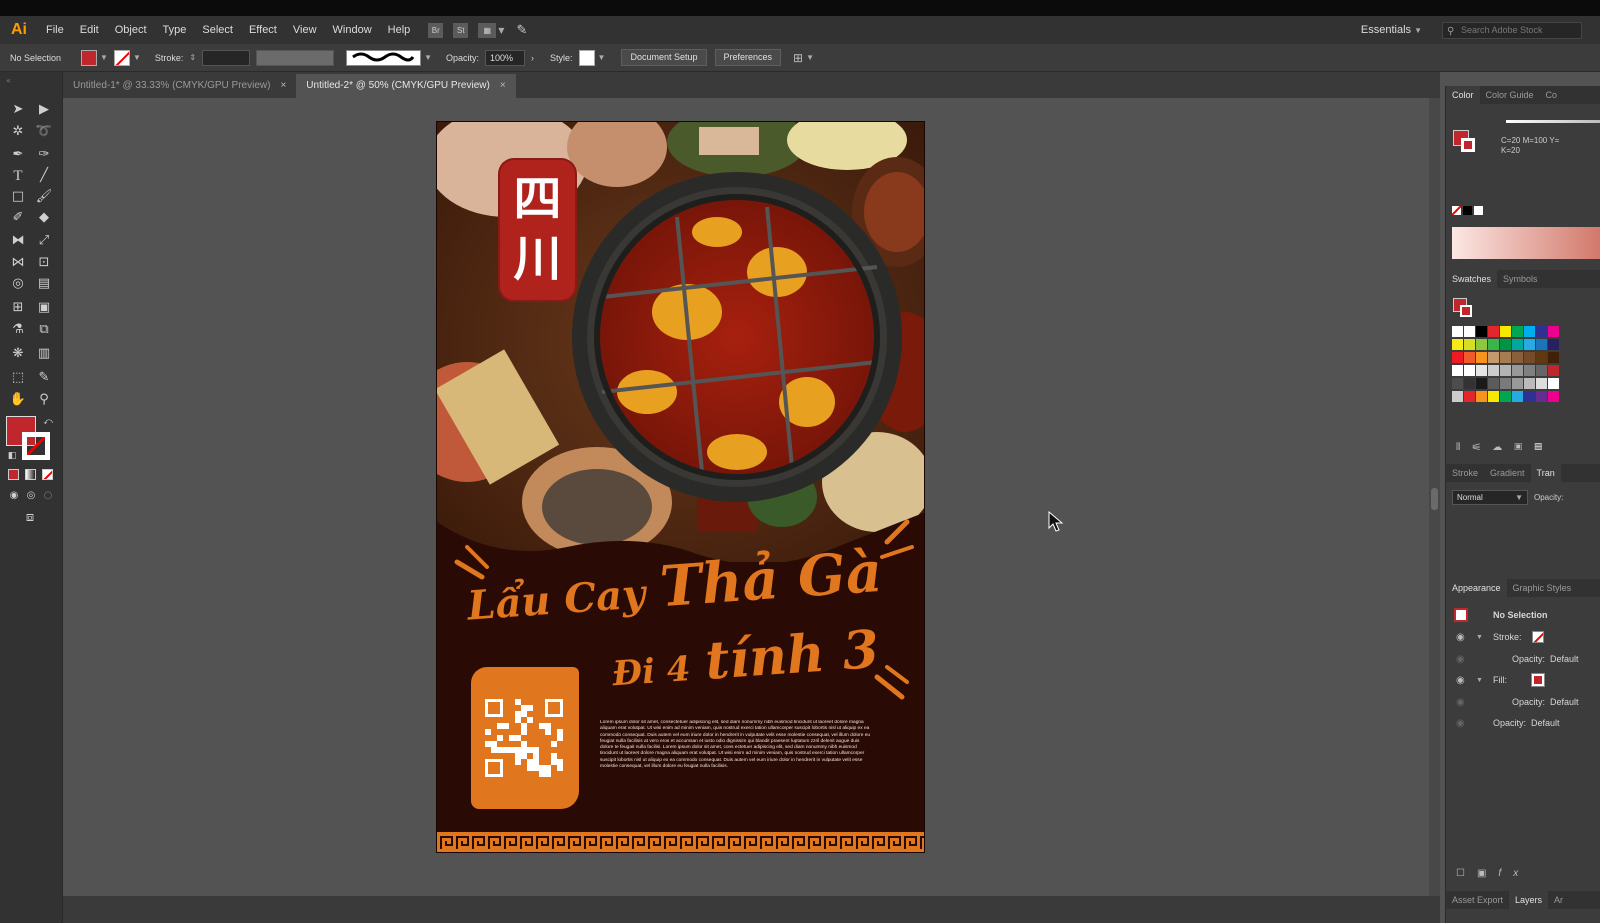  I want to click on appearance-opacity-row-3: ◉ Opacity: Default, so click(1523, 723).